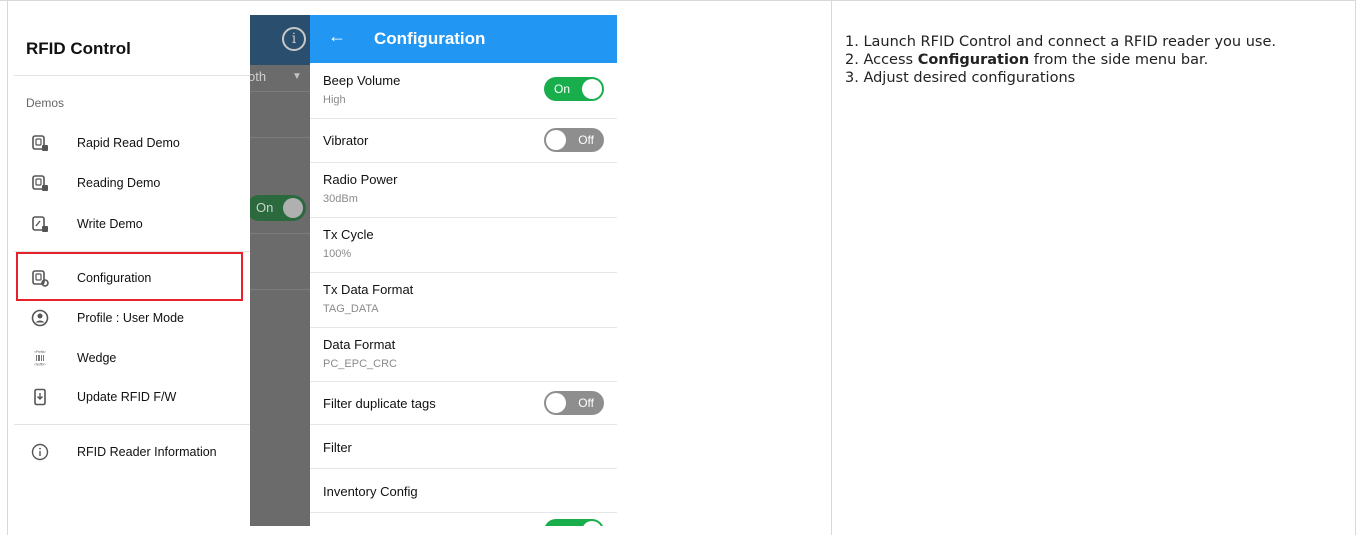 The width and height of the screenshot is (1356, 535). What do you see at coordinates (40, 352) in the screenshot?
I see `icon-text: <Prefix>` at bounding box center [40, 352].